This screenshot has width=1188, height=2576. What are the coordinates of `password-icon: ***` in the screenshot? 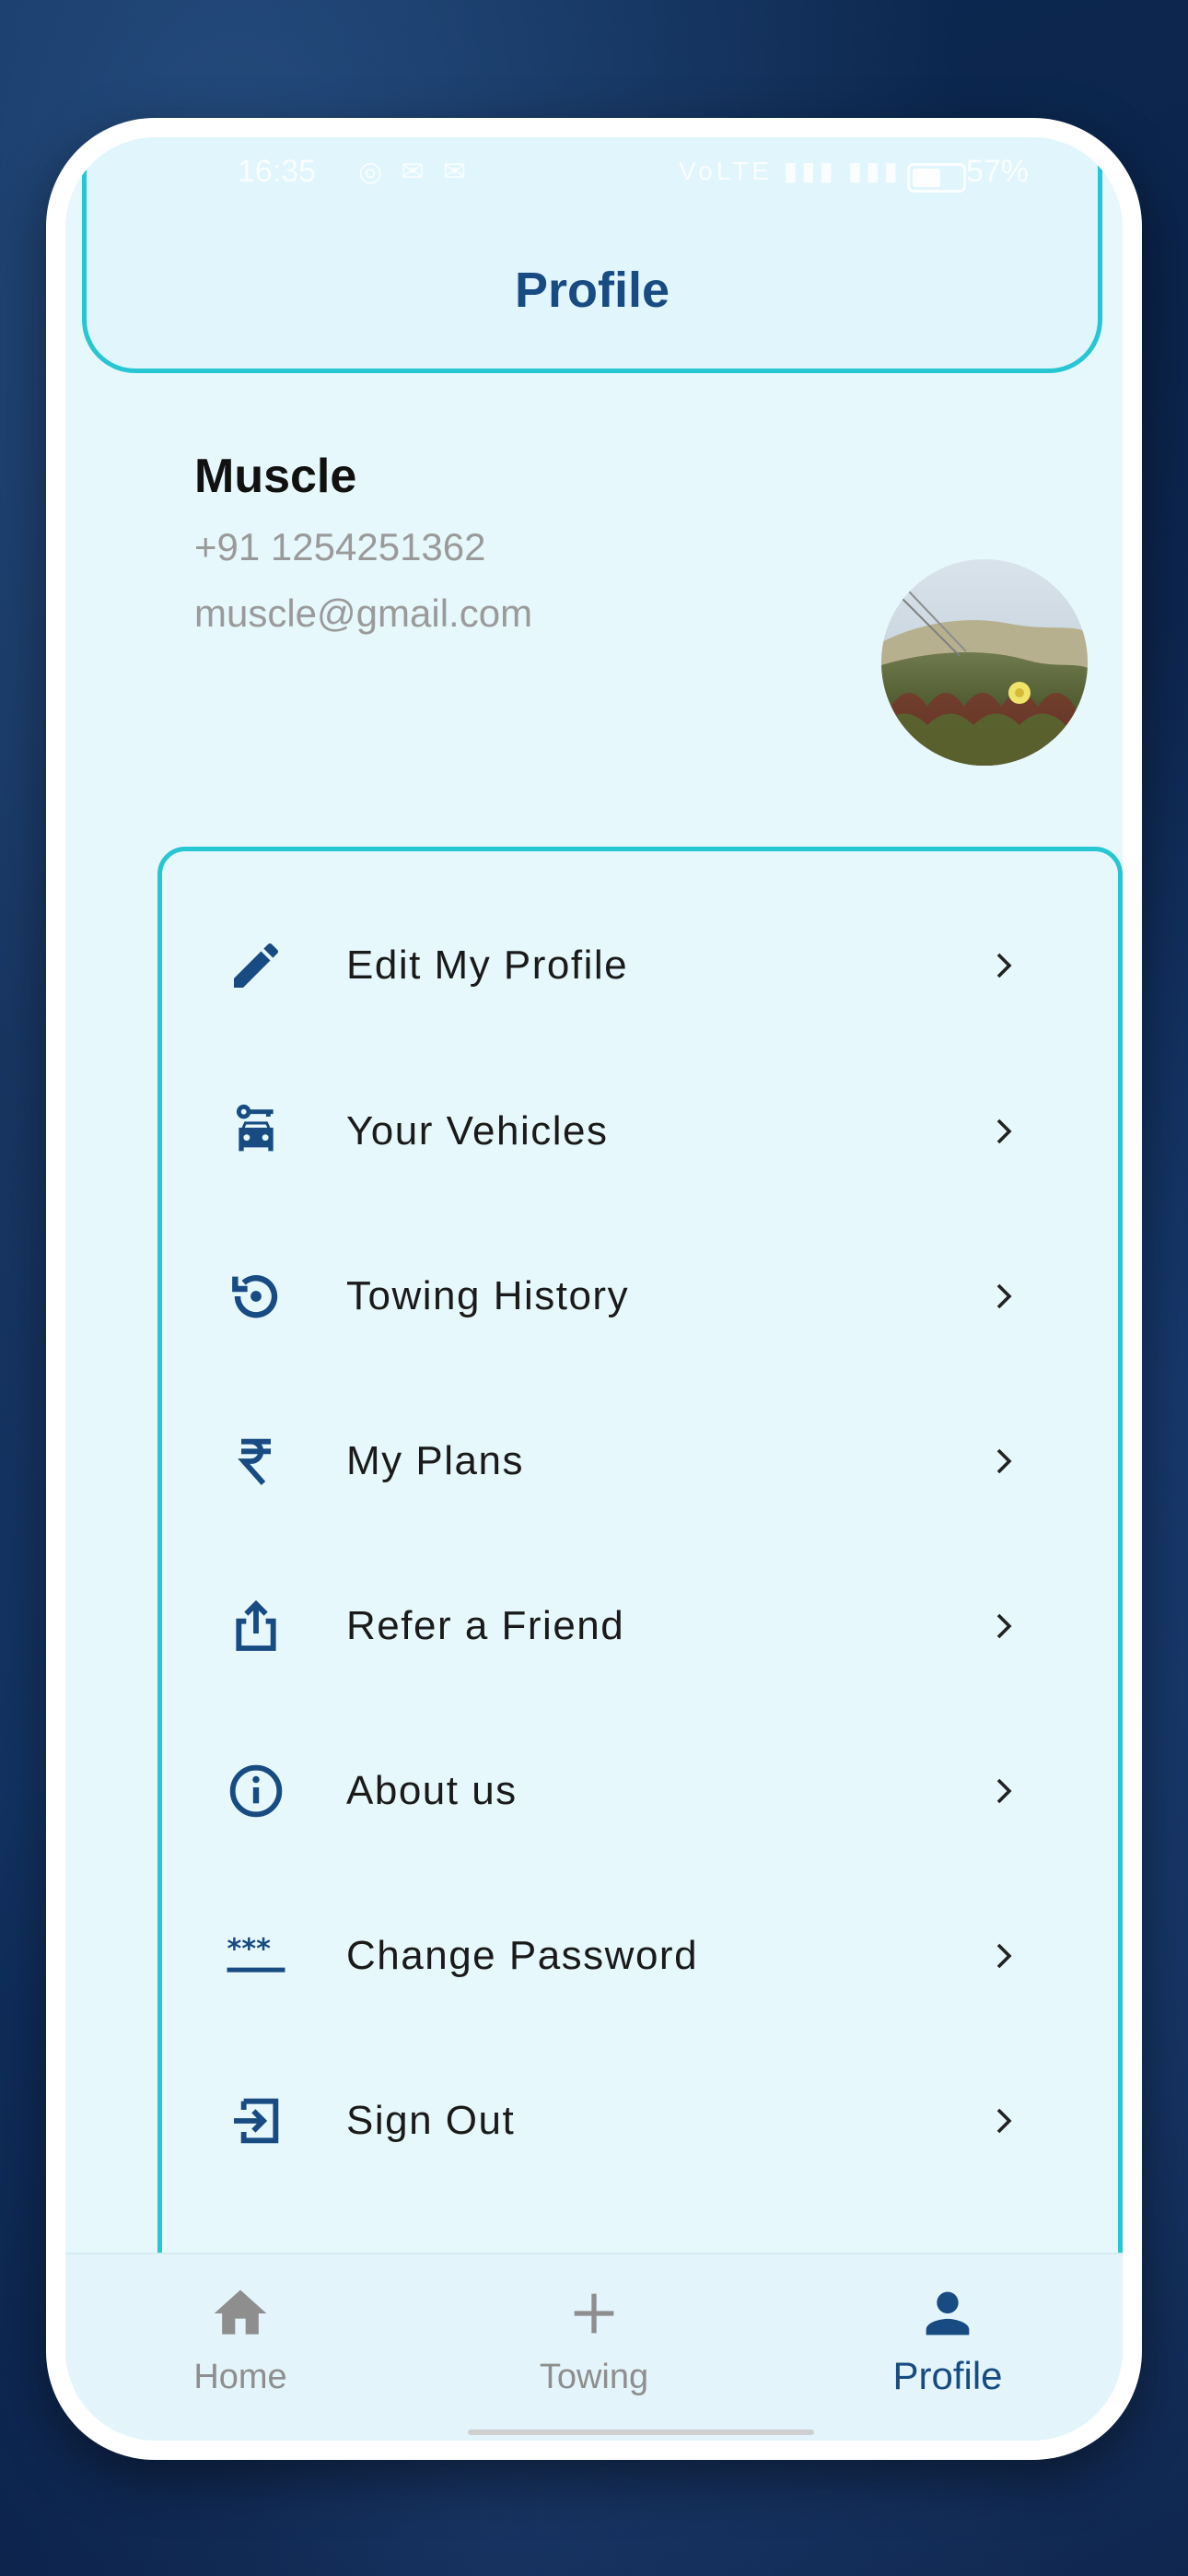 It's located at (256, 1956).